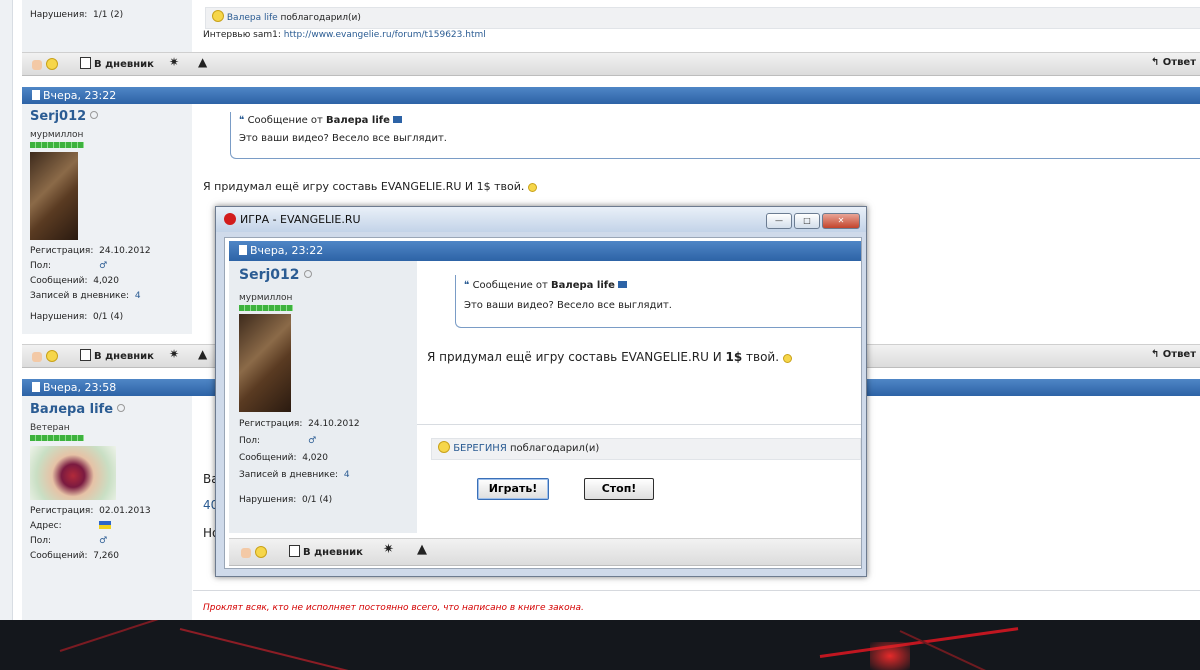 The height and width of the screenshot is (670, 1200). I want to click on desktop-wallpaper, so click(600, 645).